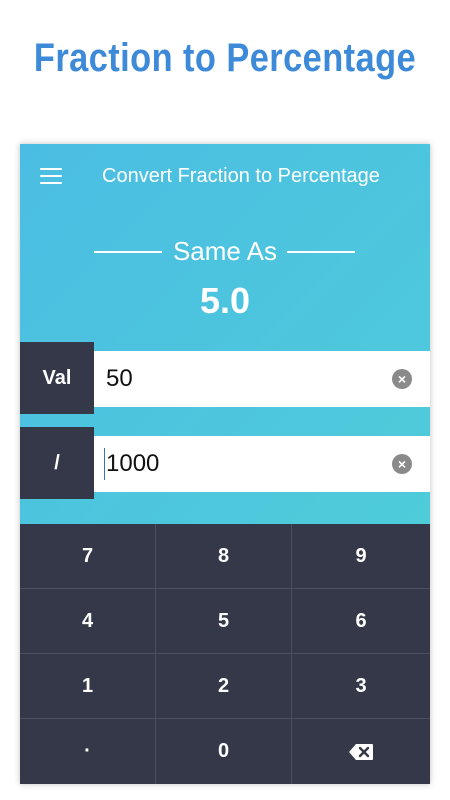 This screenshot has width=450, height=800. What do you see at coordinates (224, 556) in the screenshot?
I see `key-8: 8` at bounding box center [224, 556].